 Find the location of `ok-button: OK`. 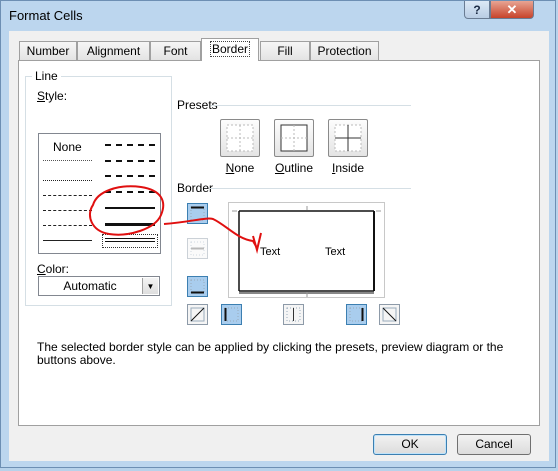

ok-button: OK is located at coordinates (410, 444).